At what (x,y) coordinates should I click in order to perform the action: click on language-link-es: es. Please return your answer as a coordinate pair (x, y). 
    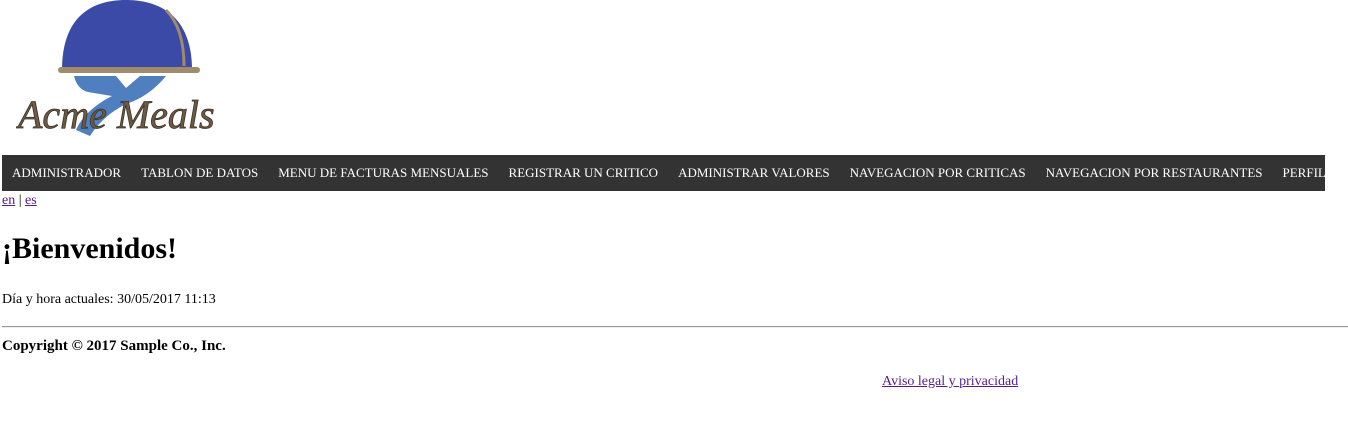
    Looking at the image, I should click on (31, 200).